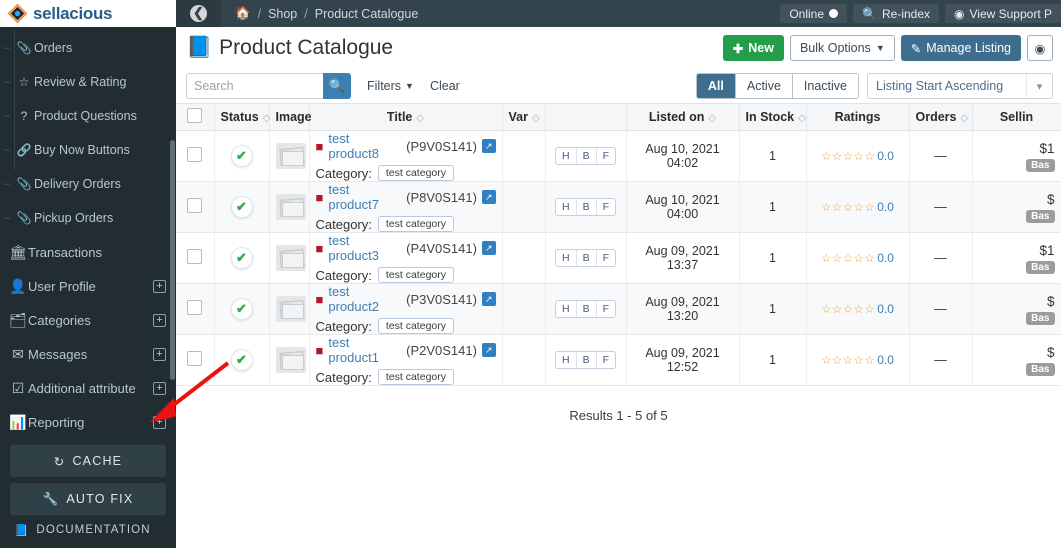 The height and width of the screenshot is (548, 1061). I want to click on sort-select: Listing Start Ascending ▾, so click(960, 86).